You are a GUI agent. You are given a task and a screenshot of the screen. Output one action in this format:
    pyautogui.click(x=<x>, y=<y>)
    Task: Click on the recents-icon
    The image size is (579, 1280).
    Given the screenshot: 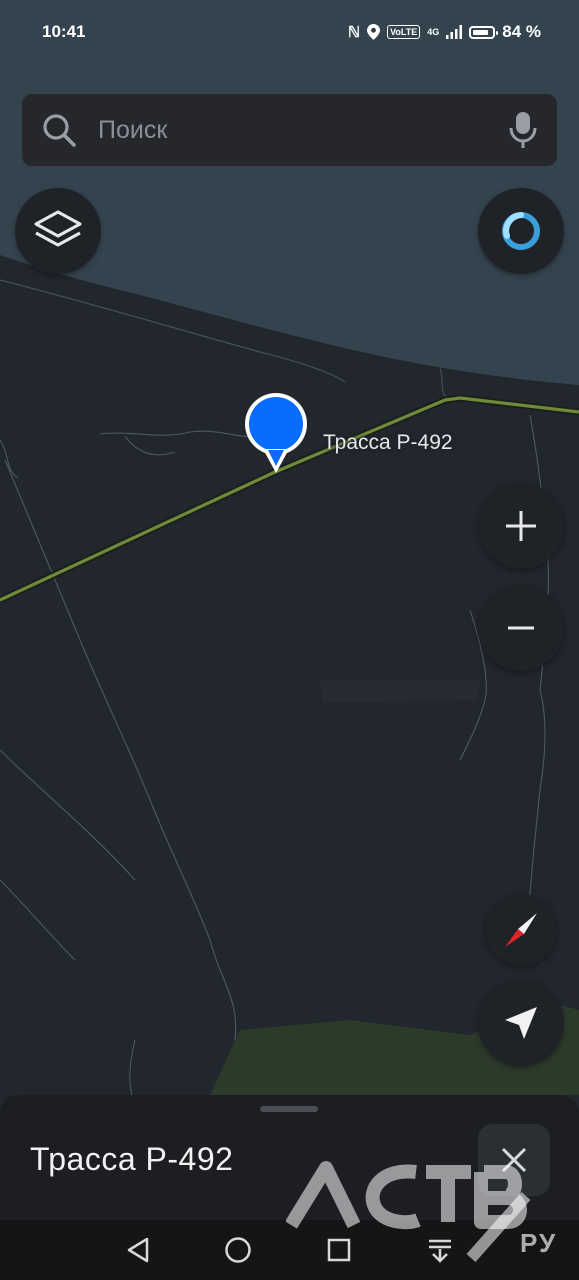 What is the action you would take?
    pyautogui.click(x=339, y=1250)
    